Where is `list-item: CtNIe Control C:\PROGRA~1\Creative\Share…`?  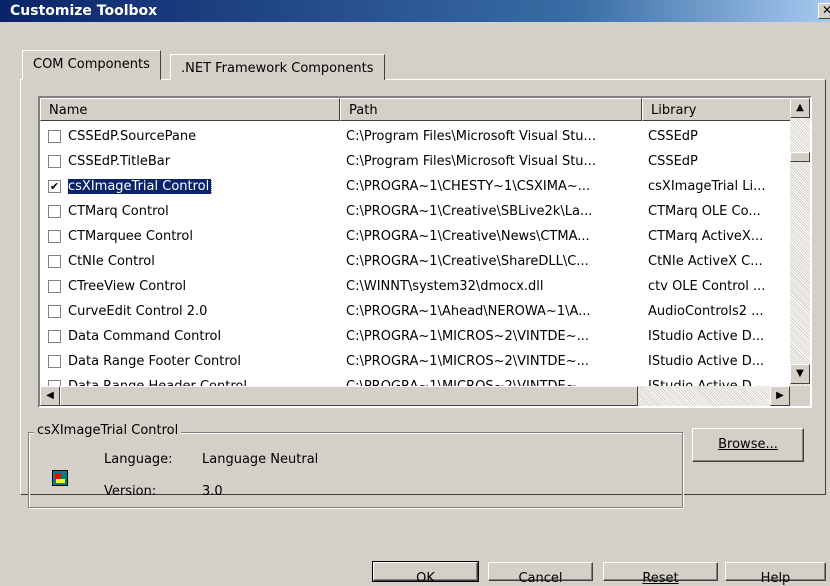
list-item: CtNIe Control C:\PROGRA~1\Creative\Share… is located at coordinates (415, 262).